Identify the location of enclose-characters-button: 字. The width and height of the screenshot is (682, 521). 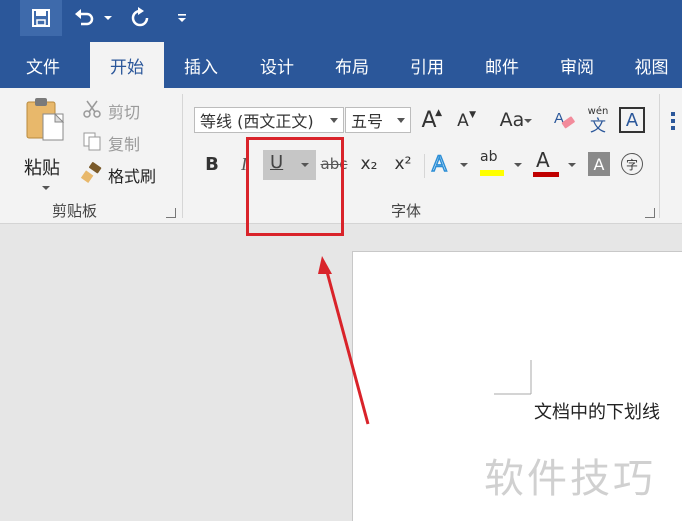
(632, 164).